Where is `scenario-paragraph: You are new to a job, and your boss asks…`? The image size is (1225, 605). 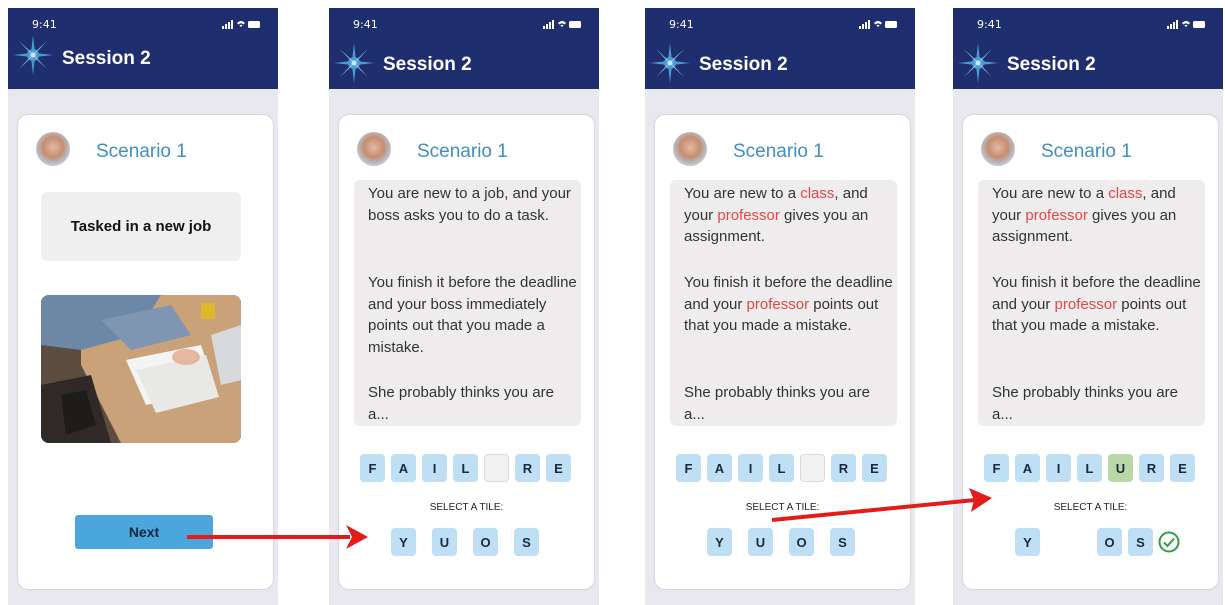 scenario-paragraph: You are new to a job, and your boss asks… is located at coordinates (469, 204).